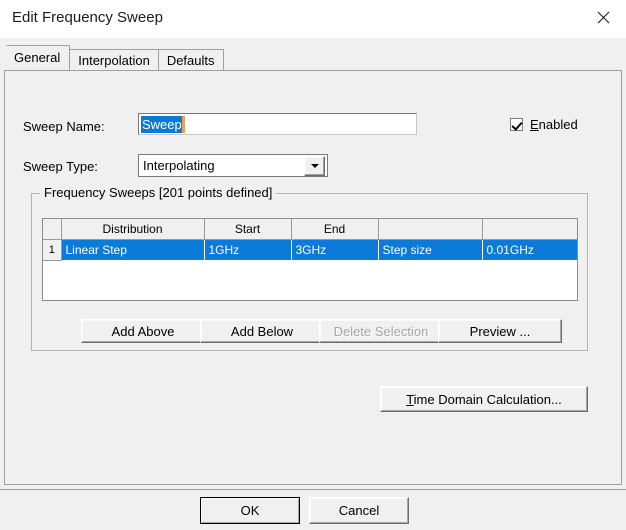  What do you see at coordinates (313, 19) in the screenshot?
I see `title-bar: Edit Frequency Sweep` at bounding box center [313, 19].